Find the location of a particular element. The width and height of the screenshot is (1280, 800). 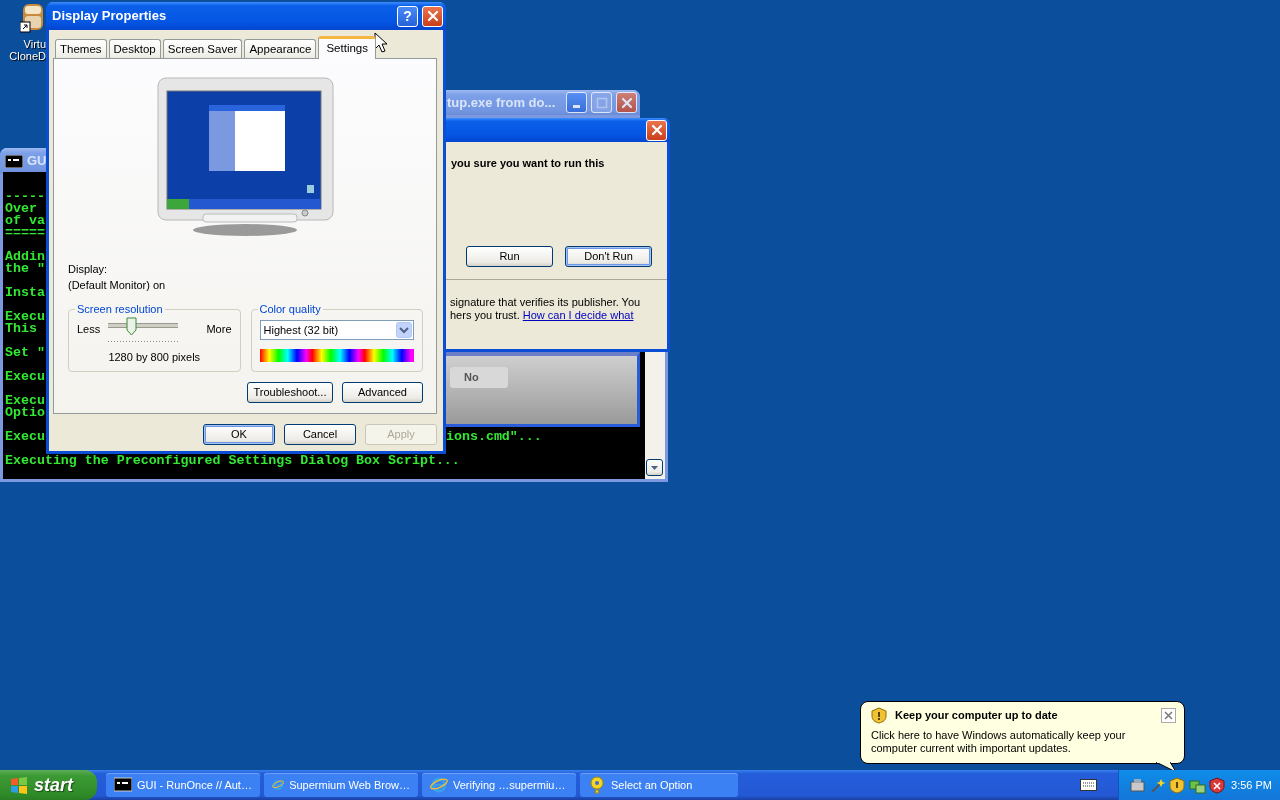

minimize-icon is located at coordinates (576, 106).